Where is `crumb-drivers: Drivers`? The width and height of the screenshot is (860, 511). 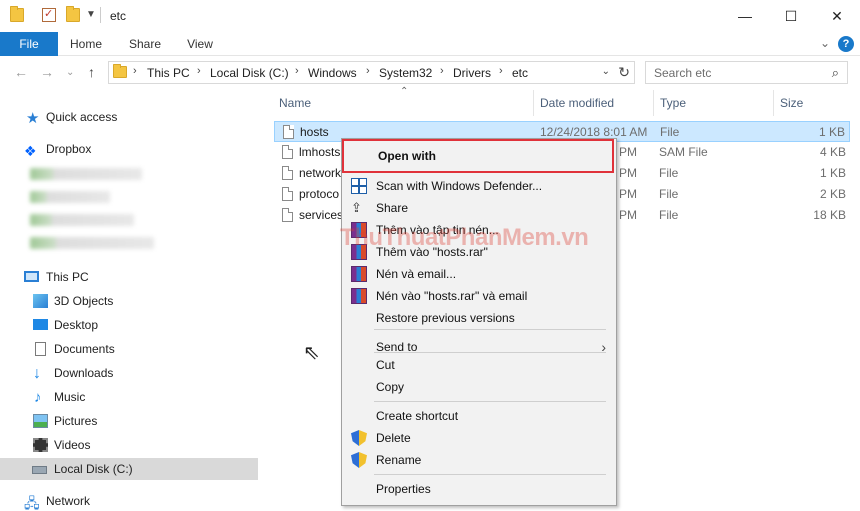
crumb-drivers: Drivers is located at coordinates (472, 73).